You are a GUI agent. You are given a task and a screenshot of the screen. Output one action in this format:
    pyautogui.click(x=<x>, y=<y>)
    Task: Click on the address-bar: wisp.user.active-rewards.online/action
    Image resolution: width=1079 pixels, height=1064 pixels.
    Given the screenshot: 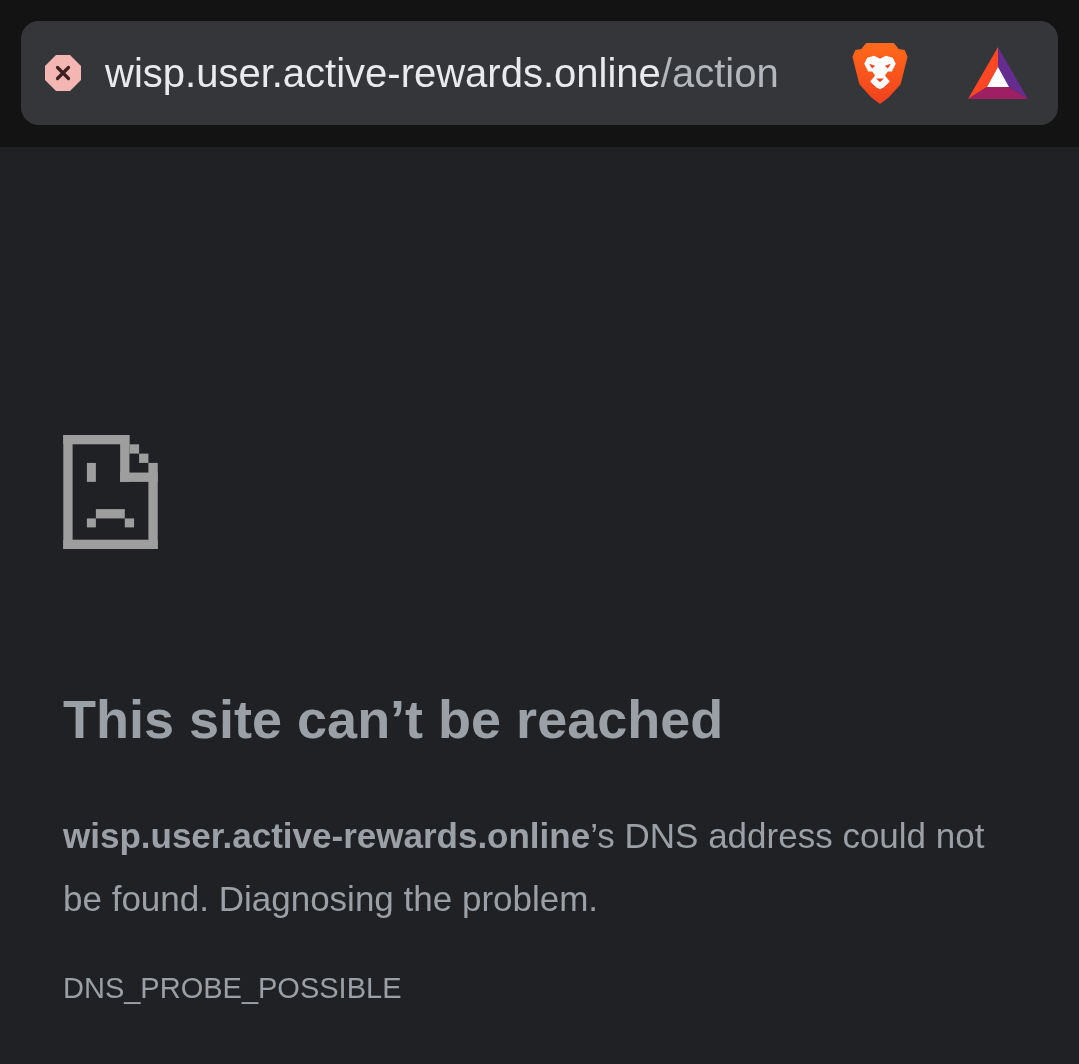 What is the action you would take?
    pyautogui.click(x=539, y=73)
    